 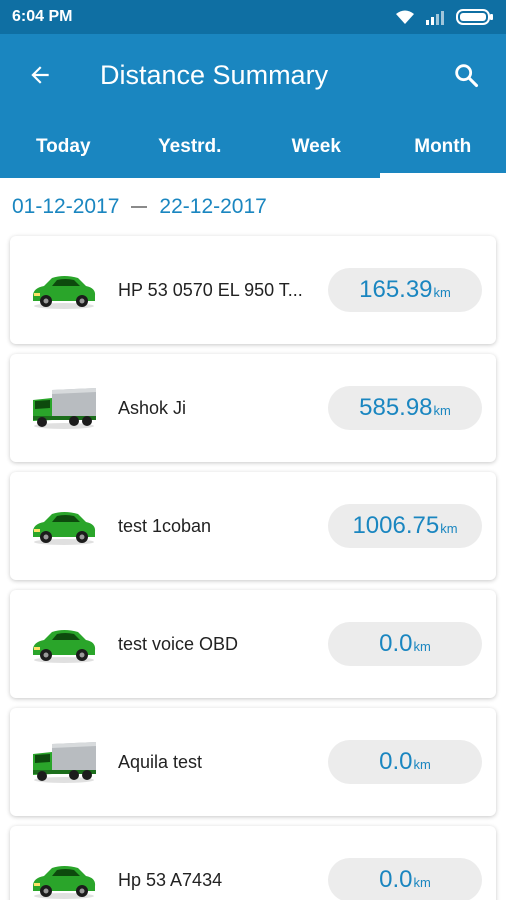 I want to click on distance-value: 585.98, so click(x=396, y=407).